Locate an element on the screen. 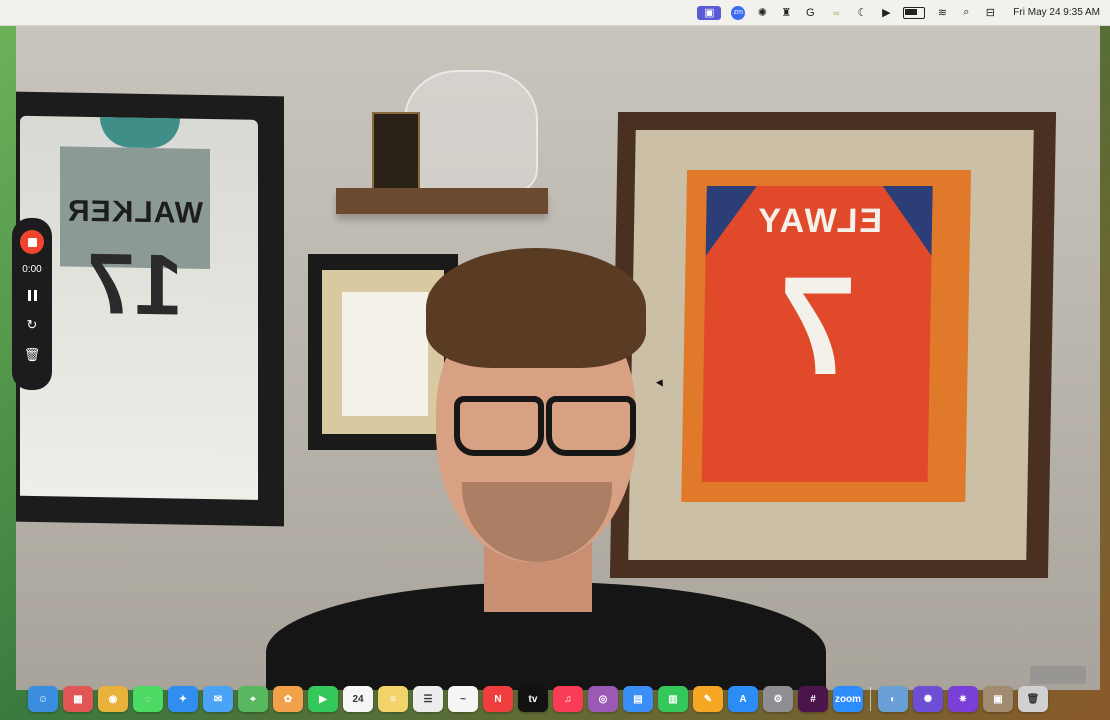 Image resolution: width=1110 pixels, height=720 pixels. search-icon: ⌕ is located at coordinates (966, 13).